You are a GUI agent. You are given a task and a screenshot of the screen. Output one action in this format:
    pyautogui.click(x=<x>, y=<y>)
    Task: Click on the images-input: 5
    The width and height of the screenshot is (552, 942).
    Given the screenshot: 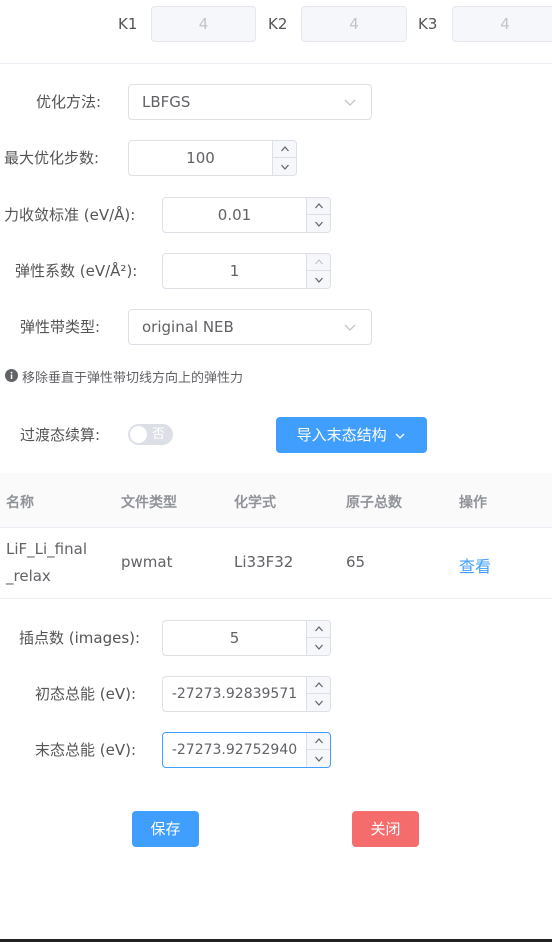 What is the action you would take?
    pyautogui.click(x=246, y=638)
    